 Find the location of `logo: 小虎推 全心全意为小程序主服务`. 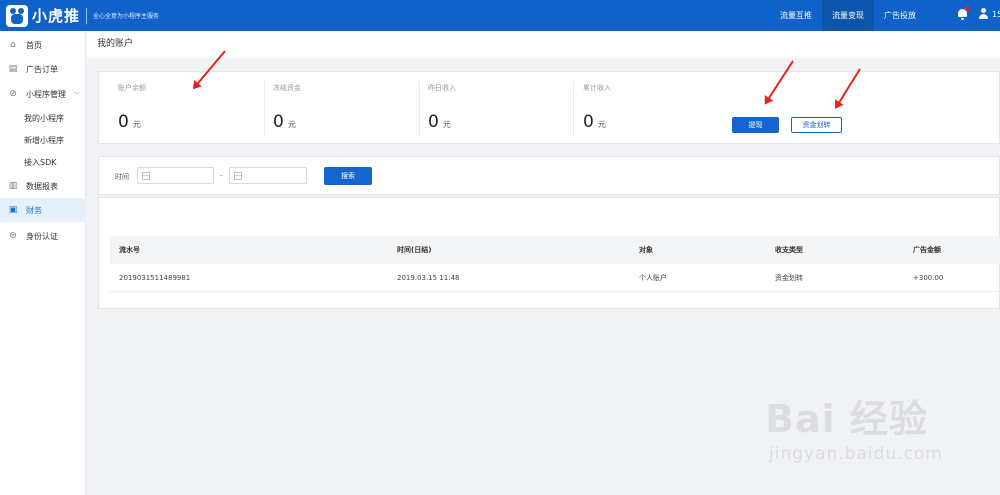

logo: 小虎推 全心全意为小程序主服务 is located at coordinates (82, 15).